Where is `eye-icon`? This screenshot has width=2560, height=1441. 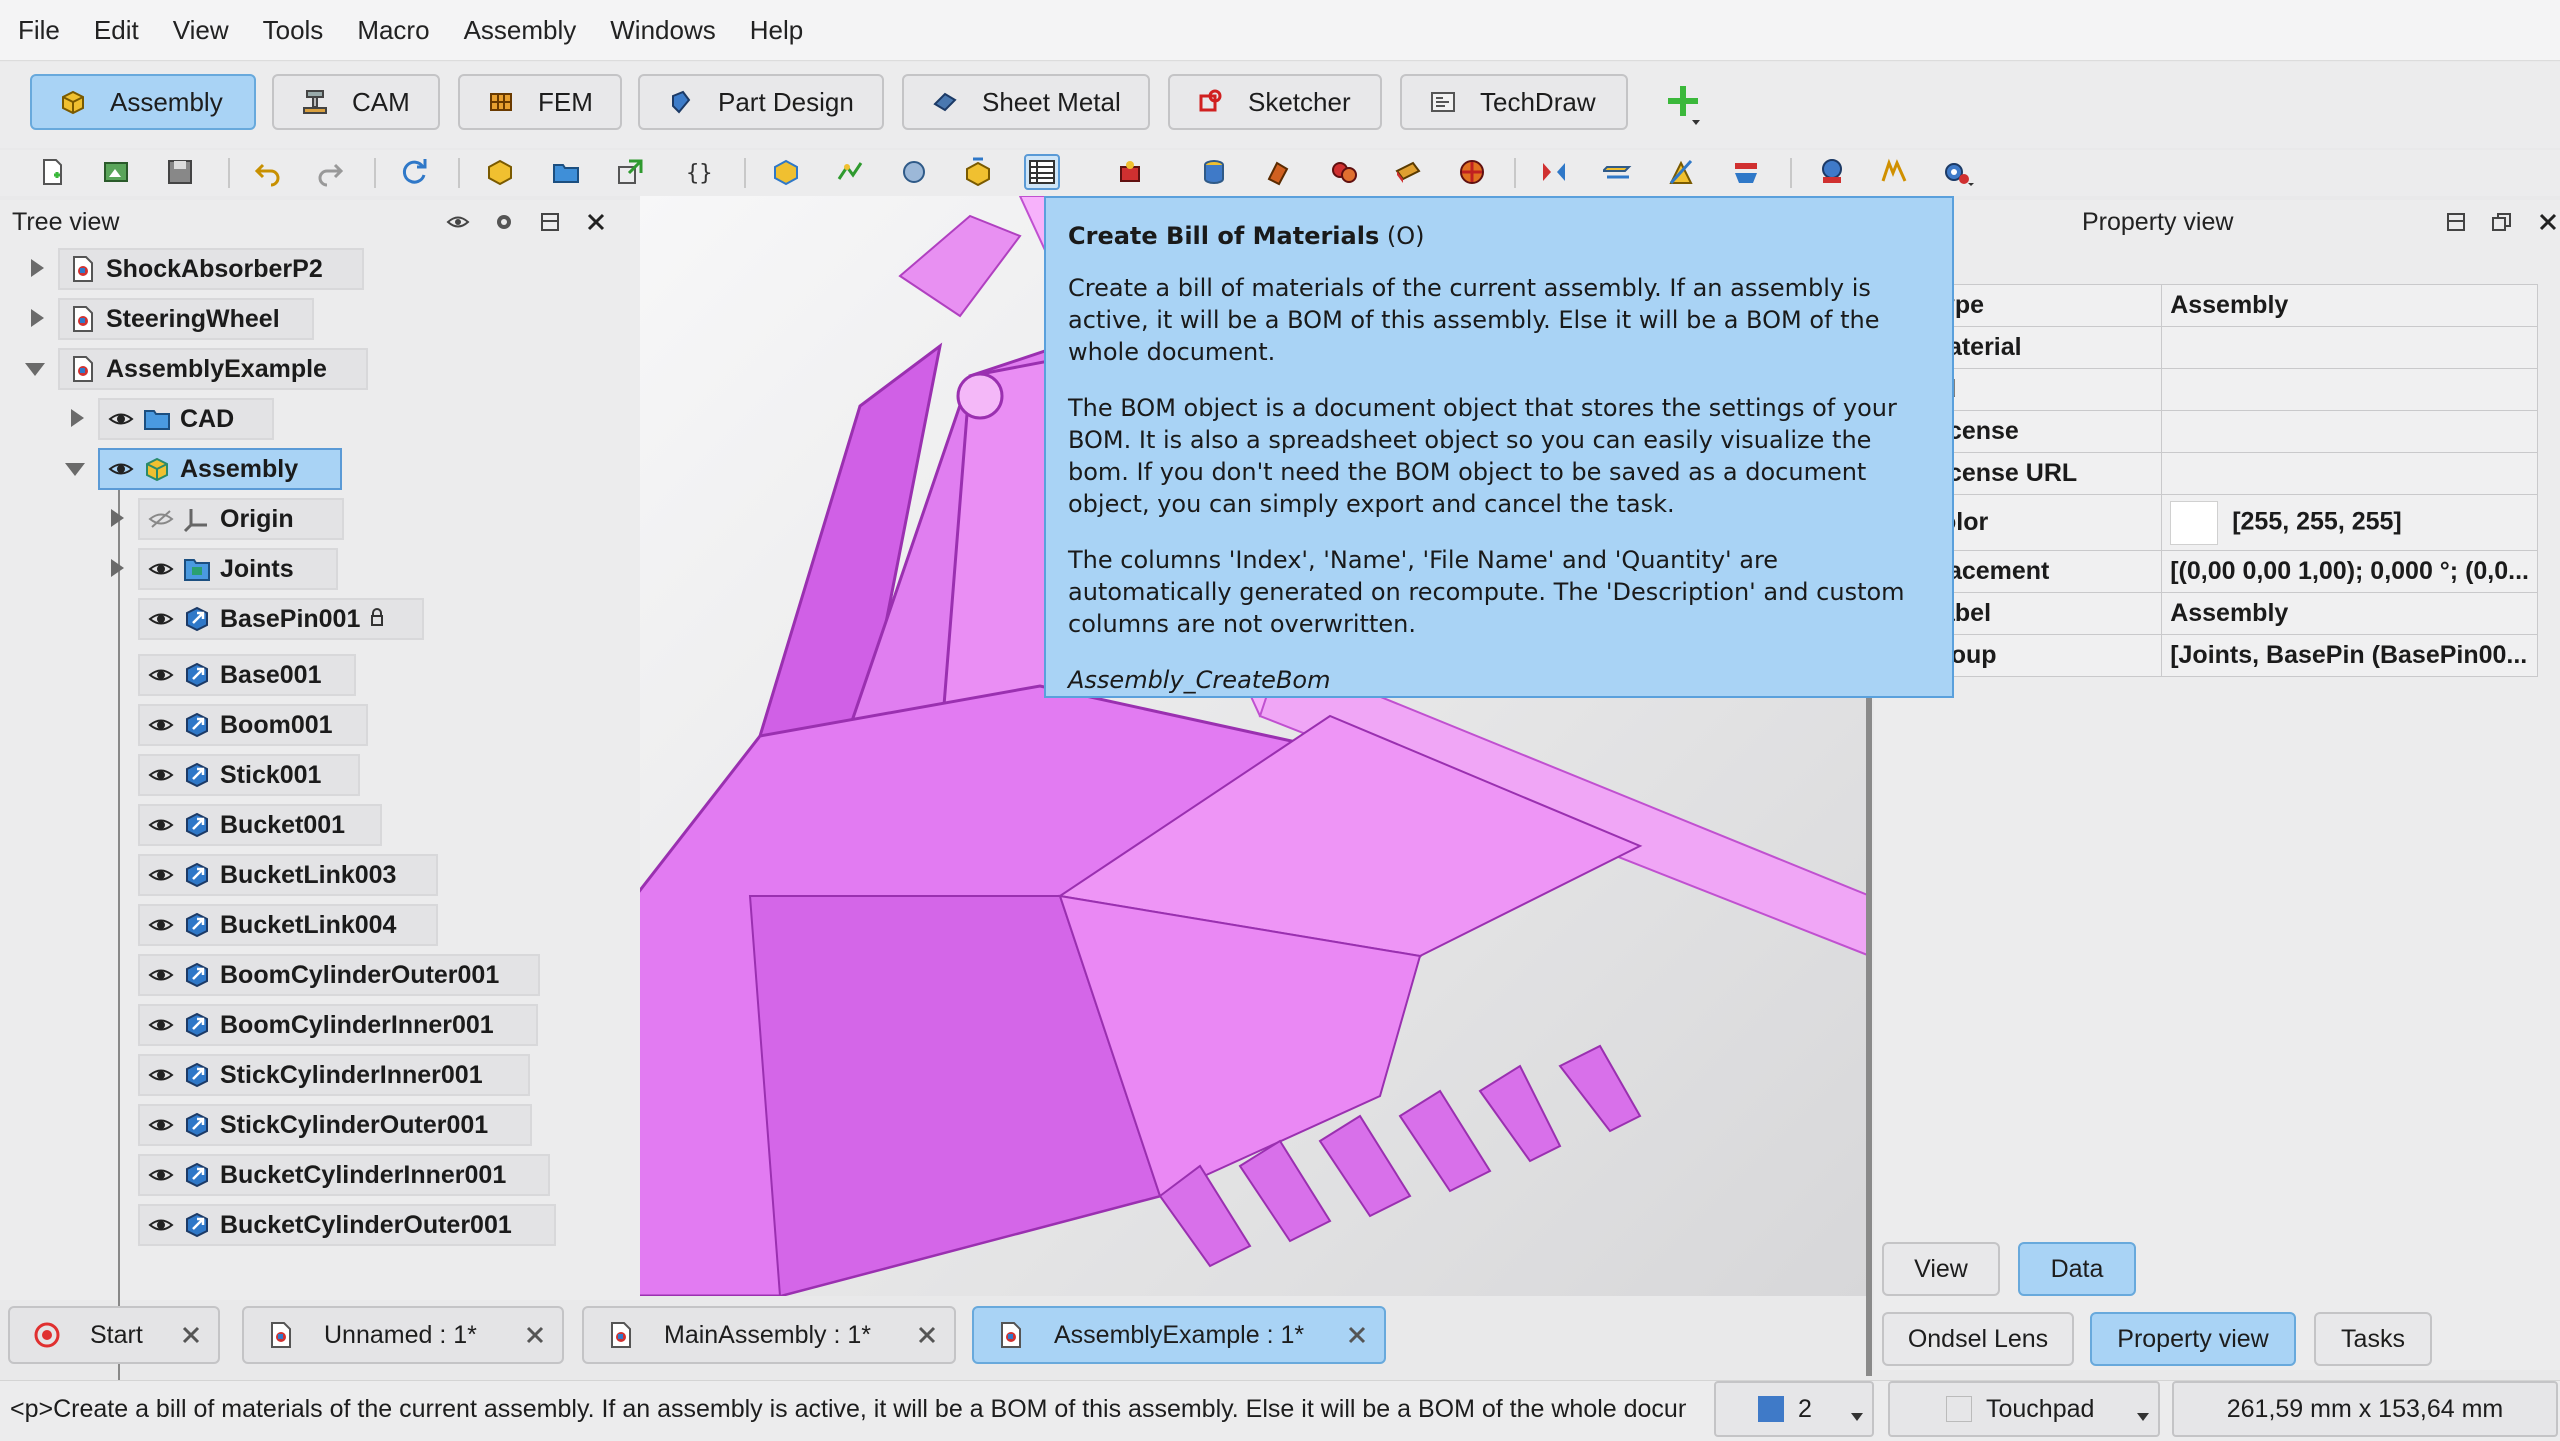
eye-icon is located at coordinates (458, 222).